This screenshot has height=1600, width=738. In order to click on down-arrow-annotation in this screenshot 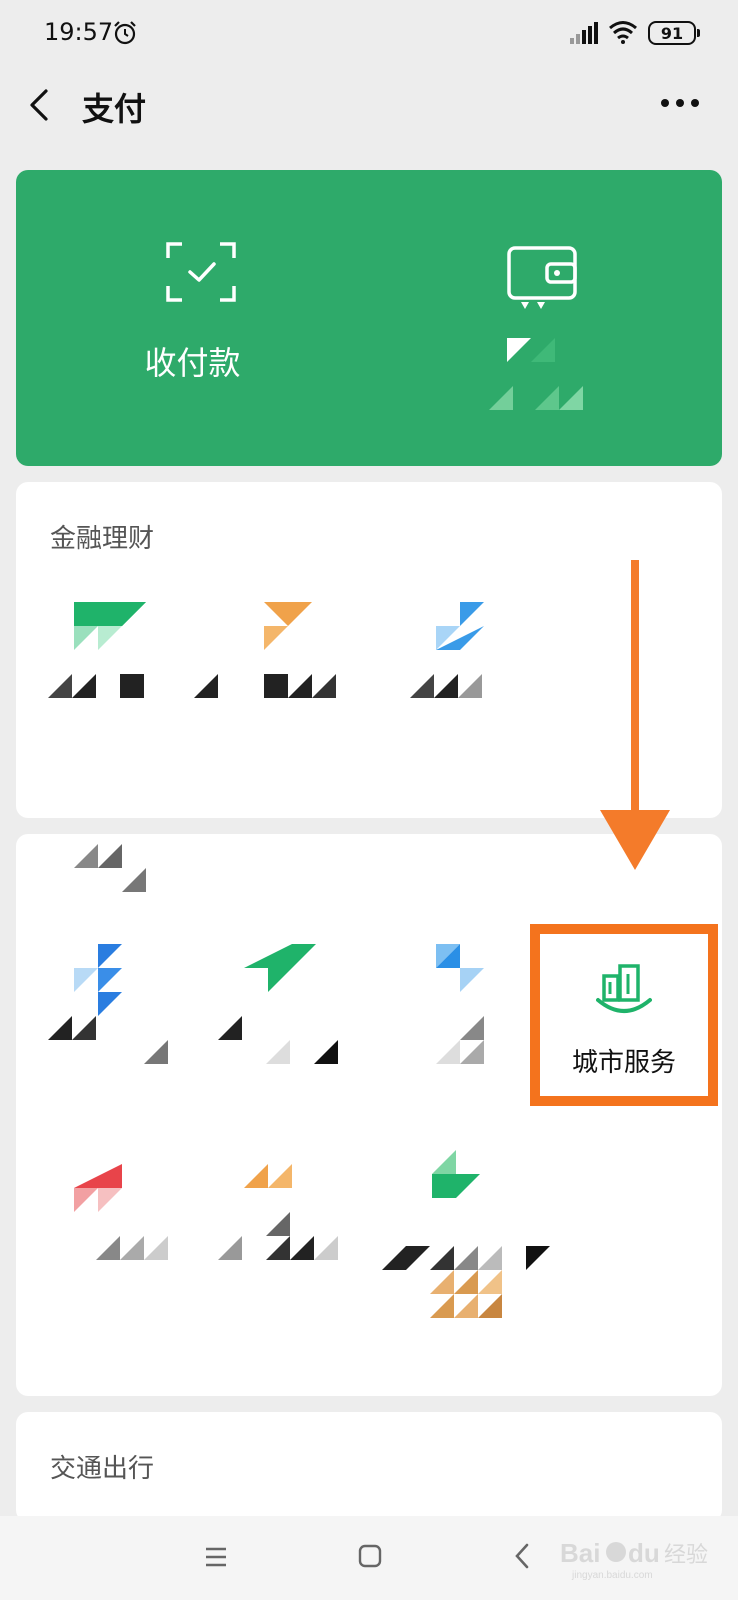, I will do `click(635, 715)`.